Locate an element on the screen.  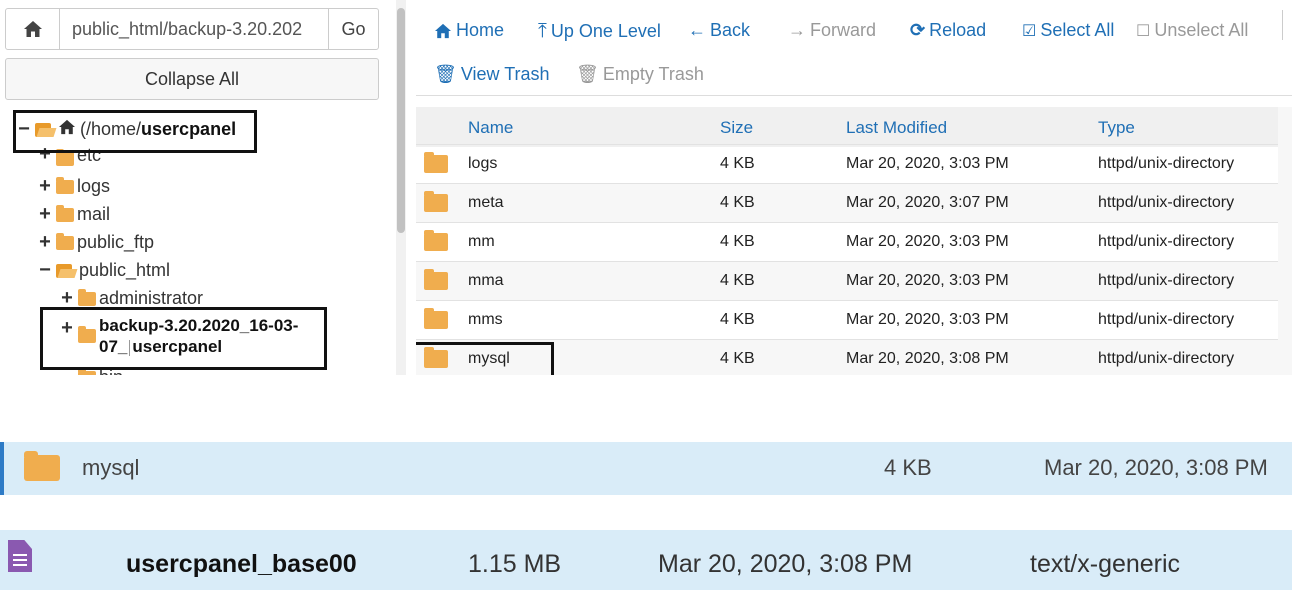
column-header-type: Type is located at coordinates (1116, 128).